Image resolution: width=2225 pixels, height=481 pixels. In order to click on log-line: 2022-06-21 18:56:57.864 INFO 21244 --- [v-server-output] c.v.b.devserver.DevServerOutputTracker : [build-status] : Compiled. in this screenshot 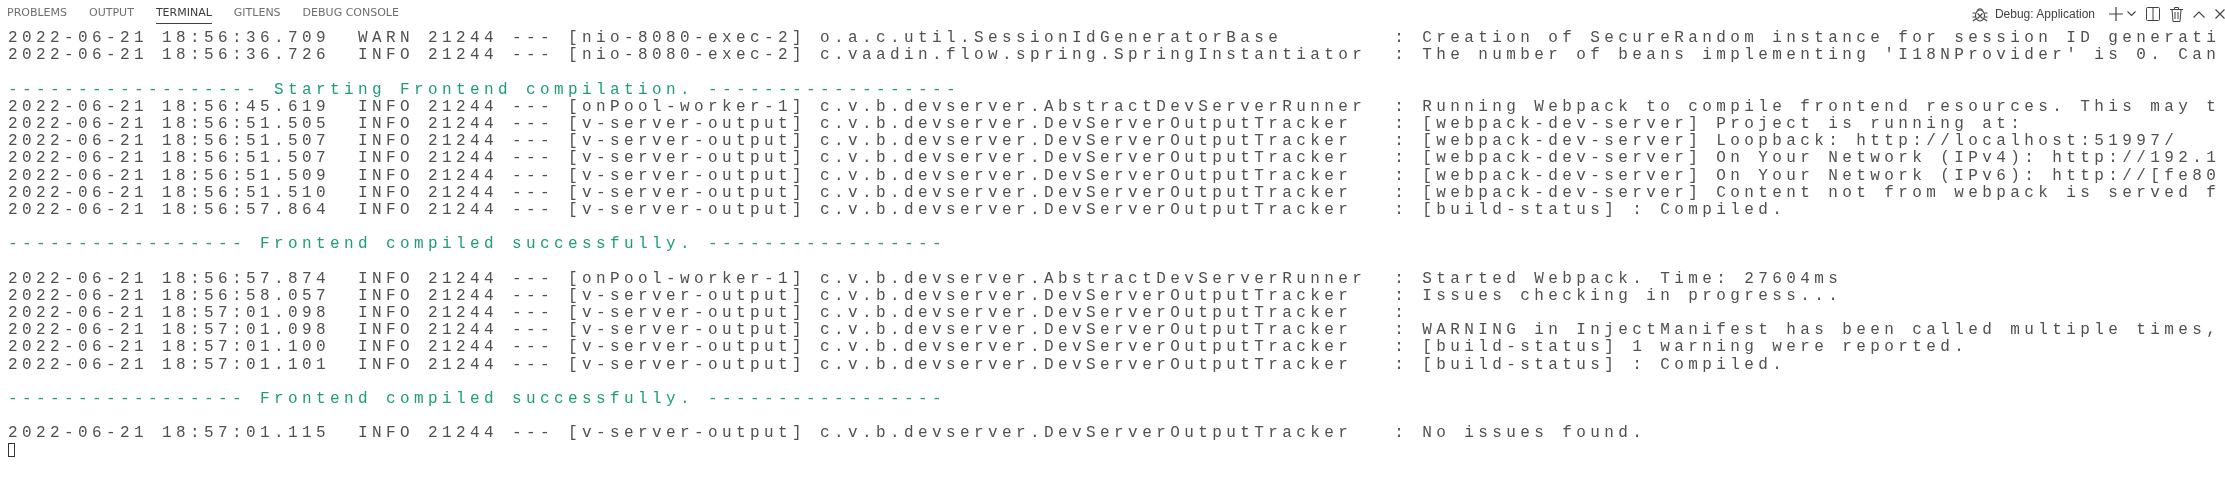, I will do `click(897, 209)`.